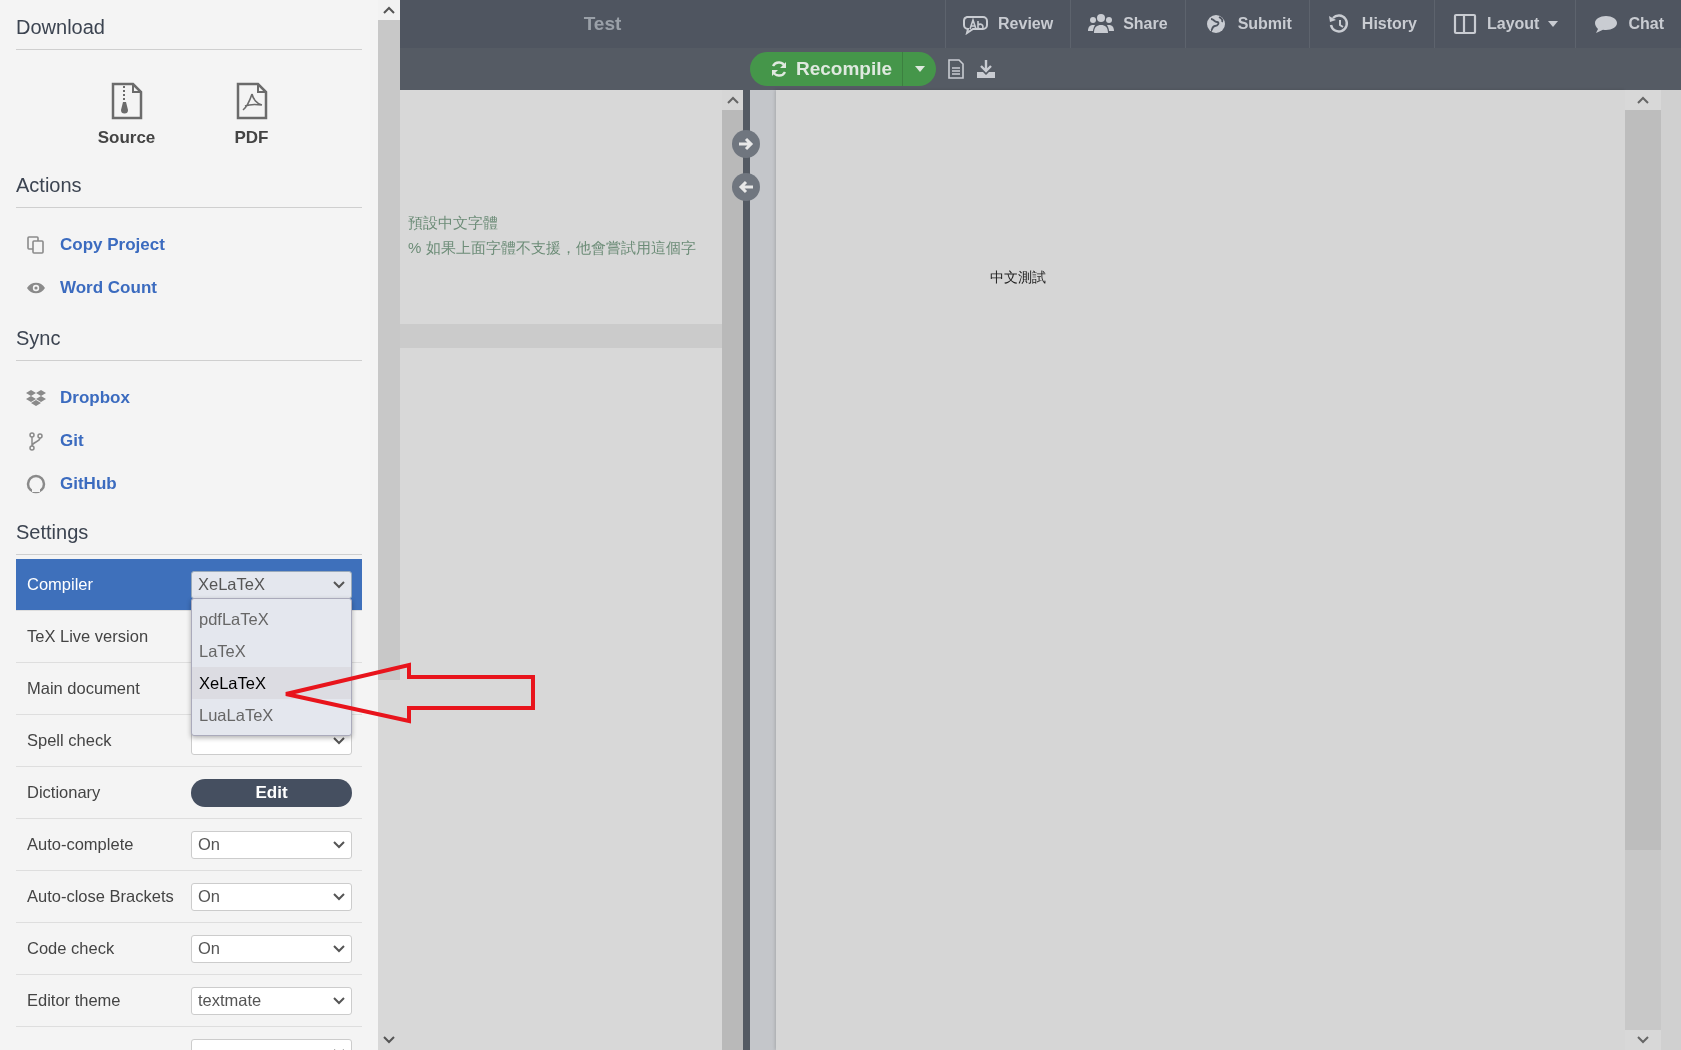 The image size is (1681, 1050). What do you see at coordinates (49, 186) in the screenshot?
I see `section-heading: Actions` at bounding box center [49, 186].